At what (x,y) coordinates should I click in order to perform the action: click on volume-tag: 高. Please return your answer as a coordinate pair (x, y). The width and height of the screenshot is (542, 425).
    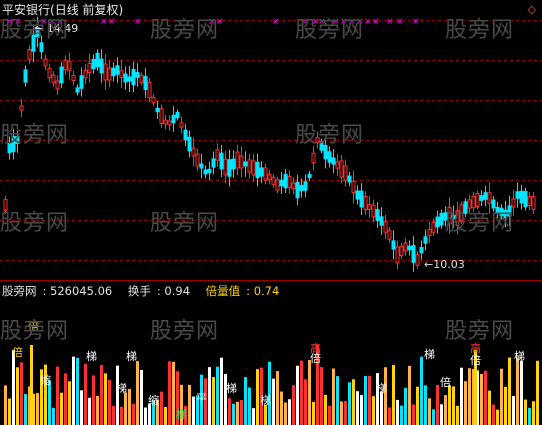
    Looking at the image, I should click on (475, 348).